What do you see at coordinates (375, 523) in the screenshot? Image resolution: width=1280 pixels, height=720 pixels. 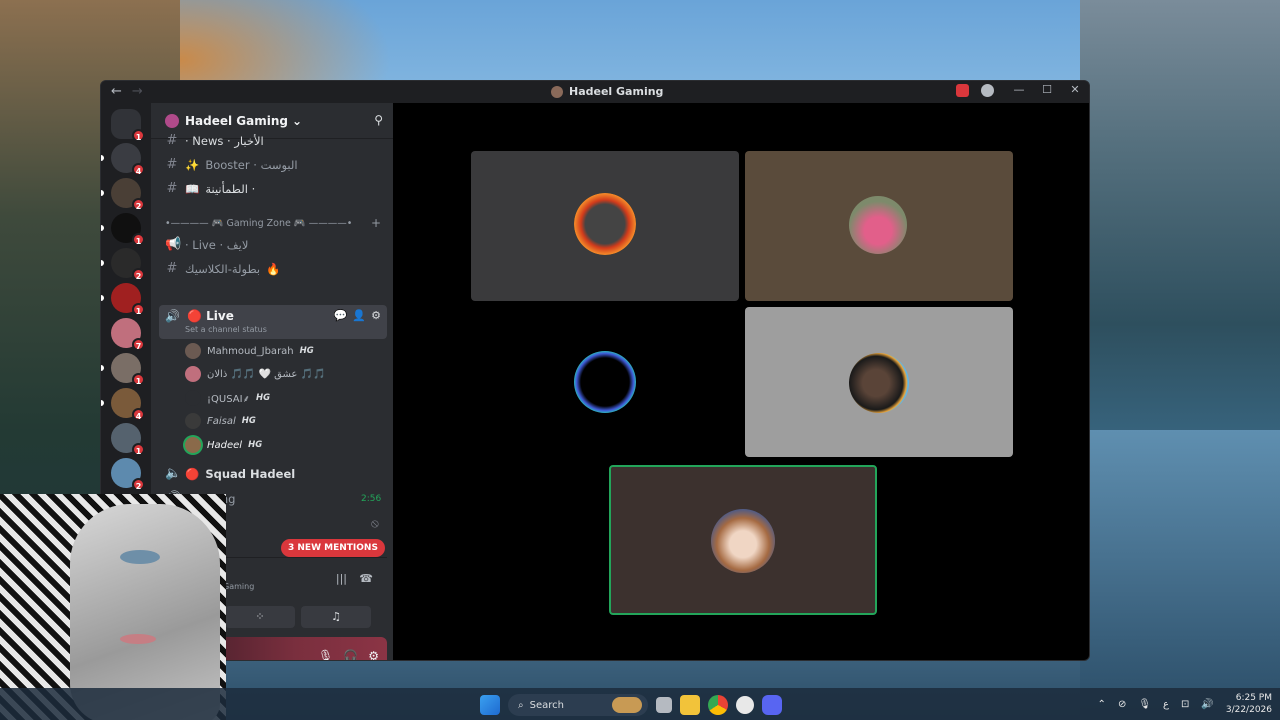 I see `mute-icon: ⦸` at bounding box center [375, 523].